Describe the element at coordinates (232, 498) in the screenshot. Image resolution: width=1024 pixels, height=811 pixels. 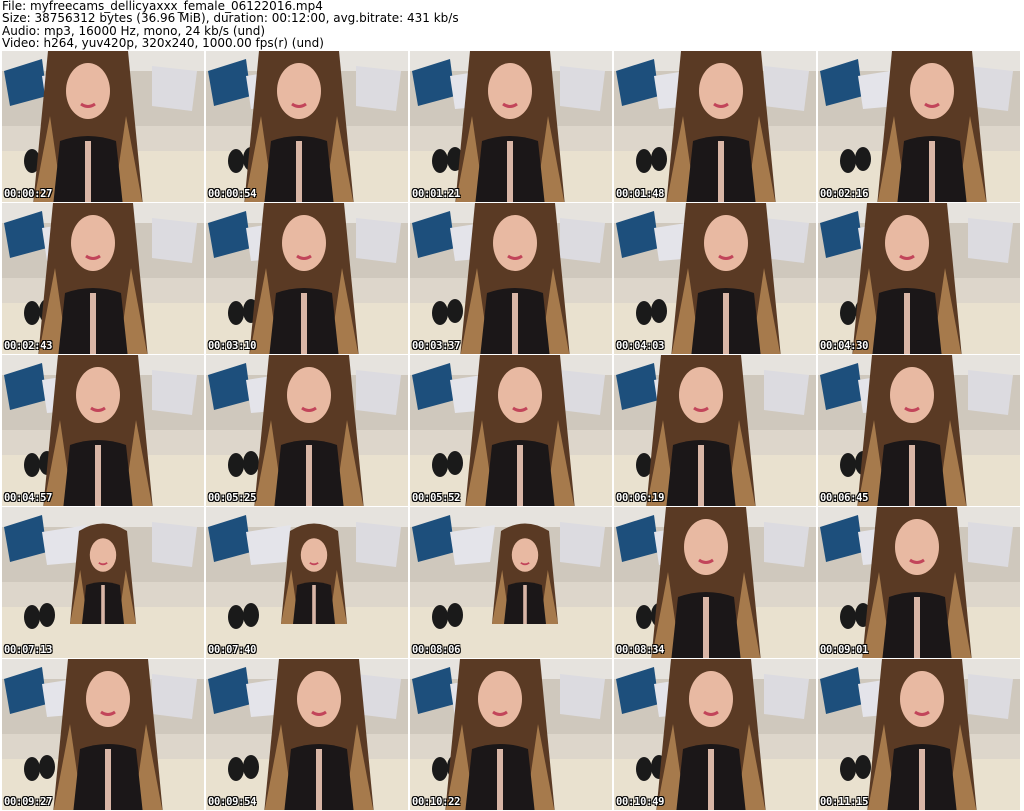
I see `timestamp-label: 00:05:25` at that location.